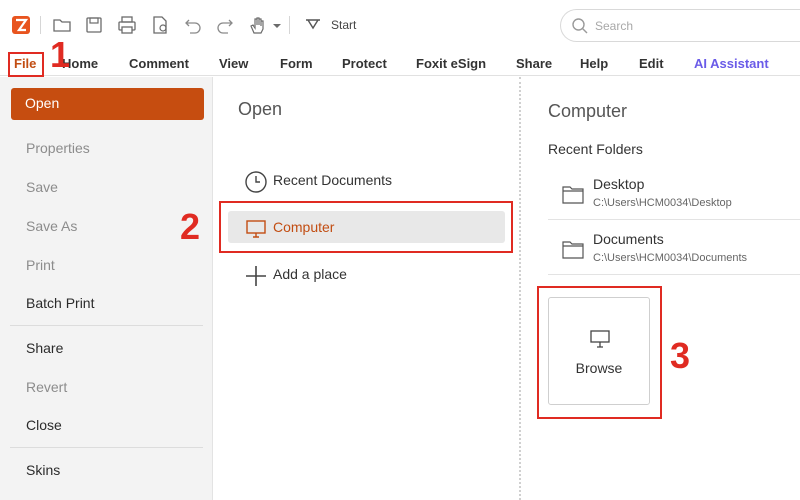 Image resolution: width=800 pixels, height=500 pixels. What do you see at coordinates (534, 63) in the screenshot?
I see `menu-share: Share` at bounding box center [534, 63].